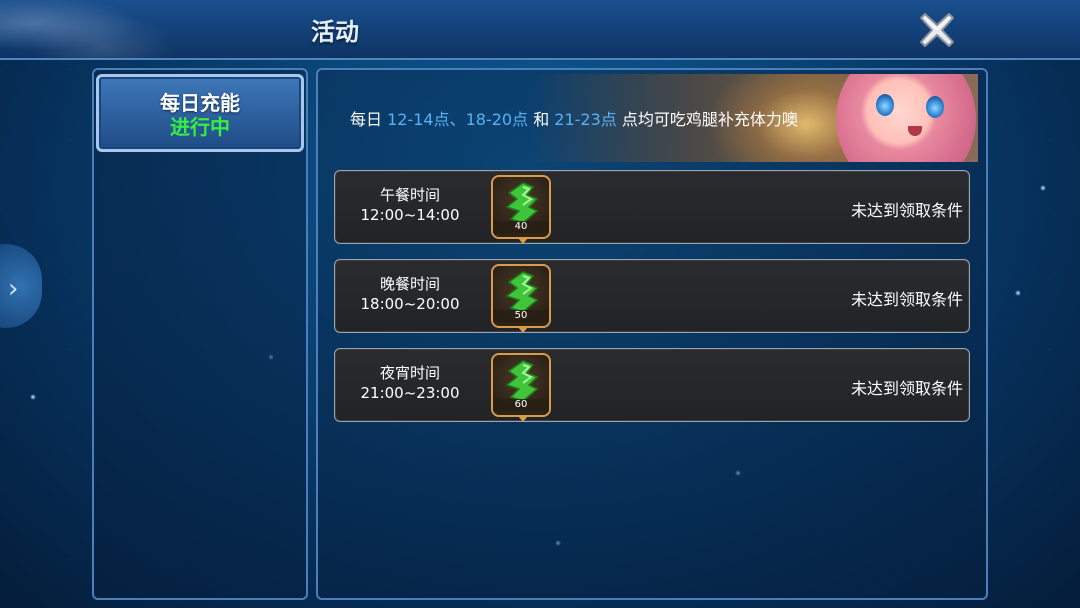 This screenshot has height=608, width=1080. I want to click on activity-tab-status: 进行中, so click(200, 127).